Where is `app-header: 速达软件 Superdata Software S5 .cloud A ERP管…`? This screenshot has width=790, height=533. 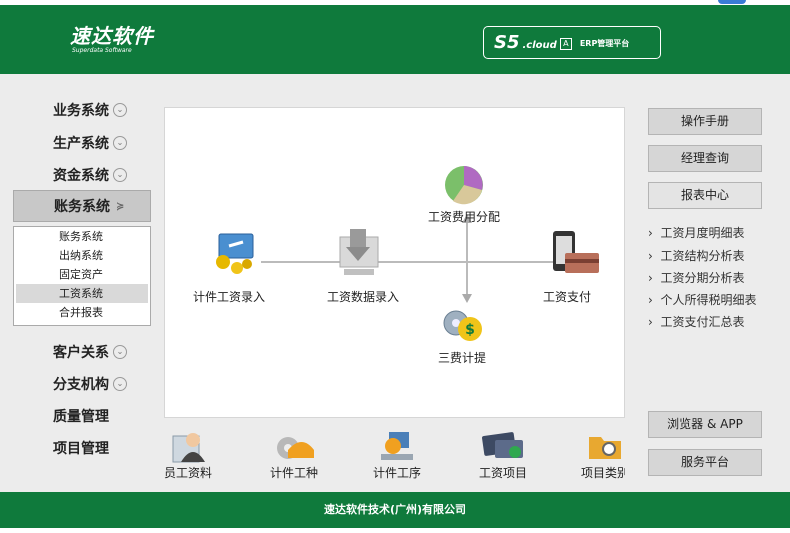 app-header: 速达软件 Superdata Software S5 .cloud A ERP管… is located at coordinates (395, 39).